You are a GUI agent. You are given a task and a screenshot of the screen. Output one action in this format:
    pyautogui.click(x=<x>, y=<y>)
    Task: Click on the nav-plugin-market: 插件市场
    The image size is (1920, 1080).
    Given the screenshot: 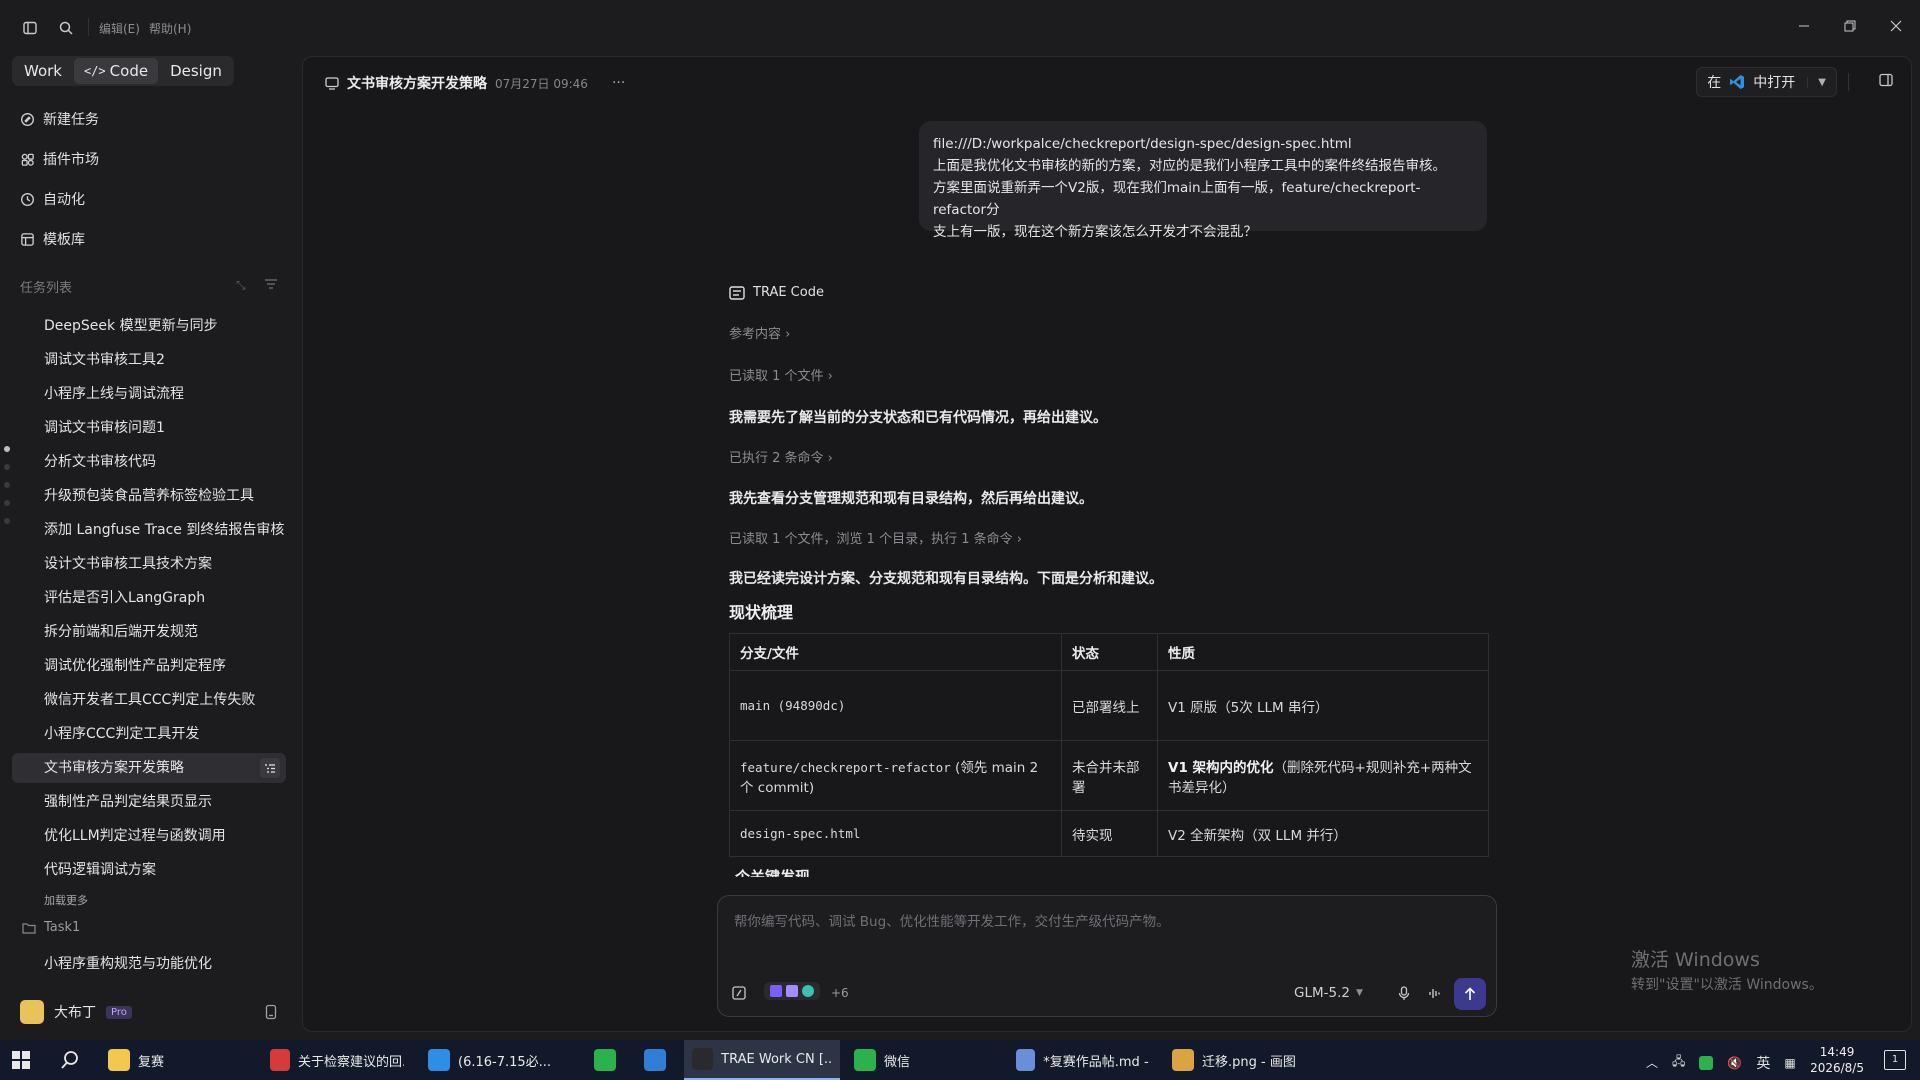 What is the action you would take?
    pyautogui.click(x=59, y=159)
    